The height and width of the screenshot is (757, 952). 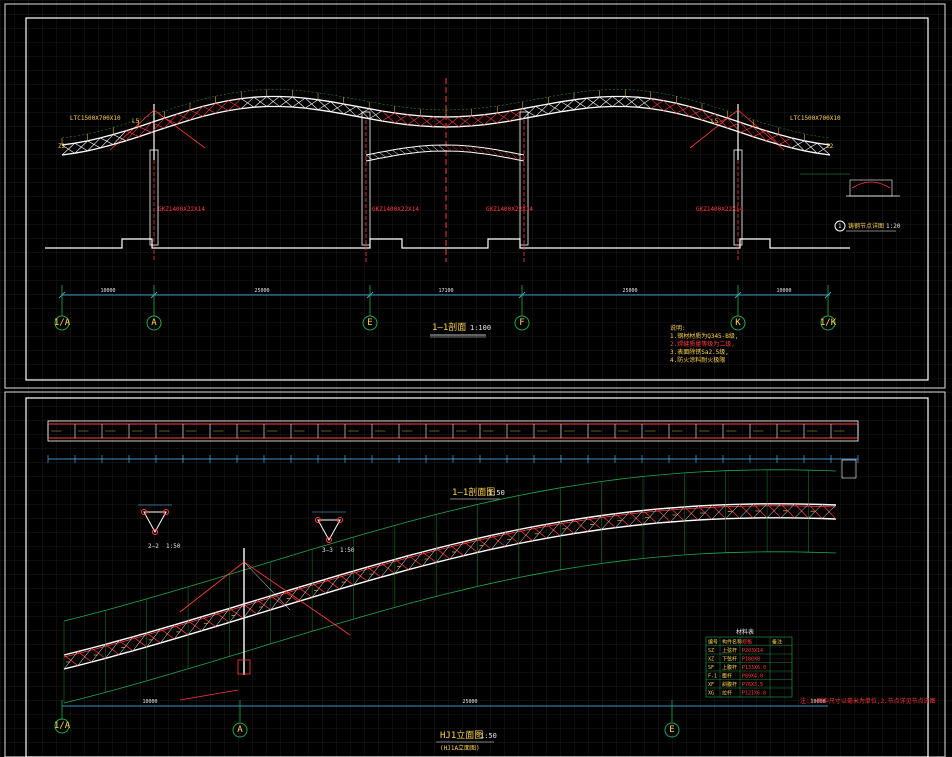 I want to click on top-dim-4: 25000, so click(x=629, y=291).